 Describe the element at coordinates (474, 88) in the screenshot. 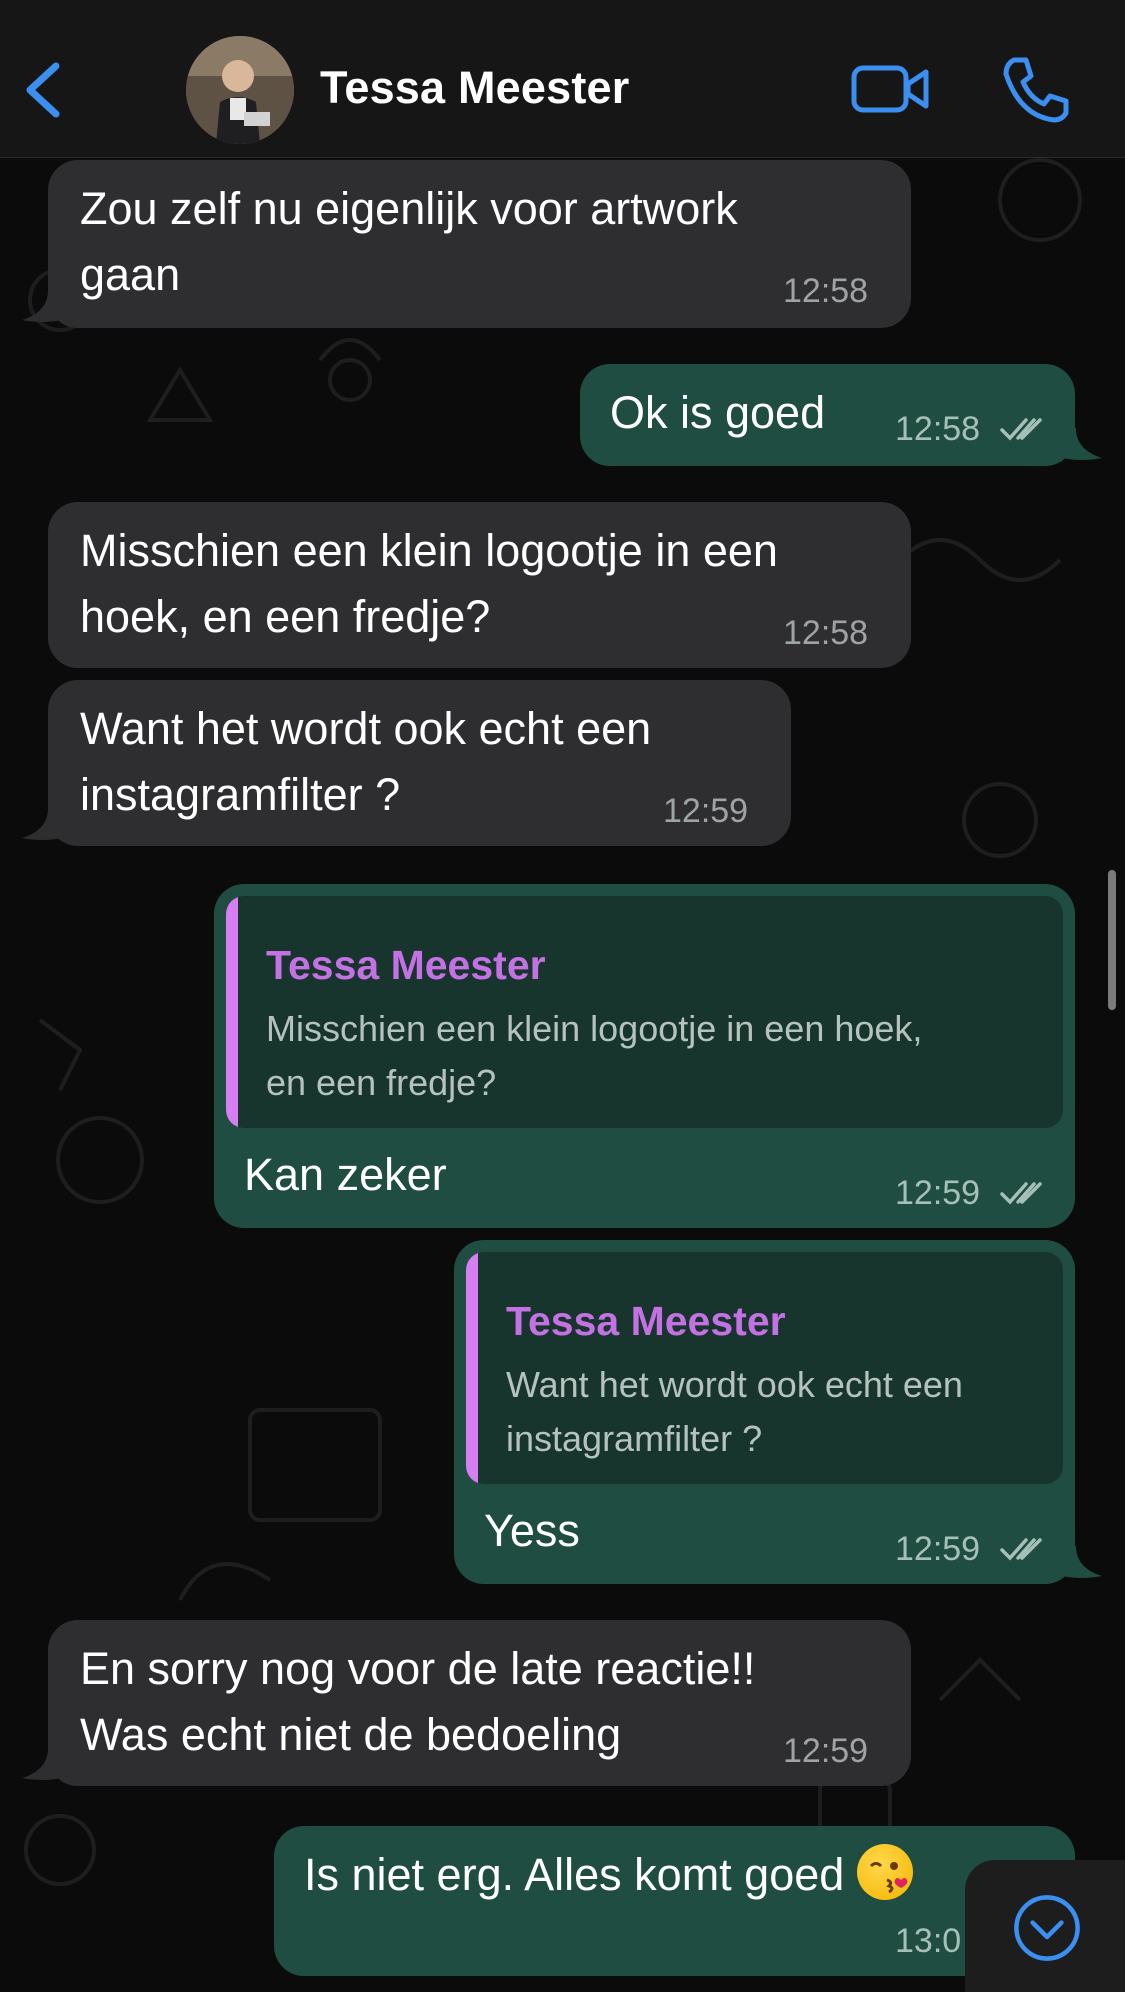

I see `contact-name: Tessa Meester` at that location.